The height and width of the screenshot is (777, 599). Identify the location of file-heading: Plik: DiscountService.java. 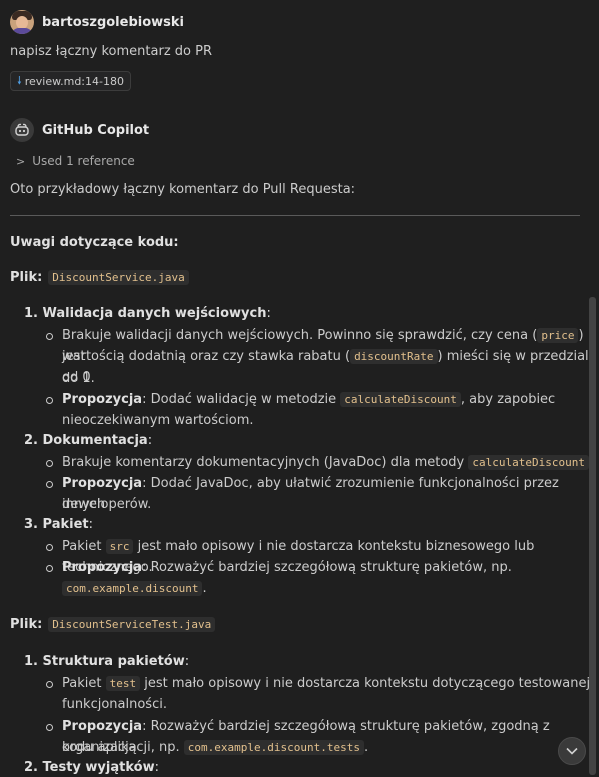
(99, 277).